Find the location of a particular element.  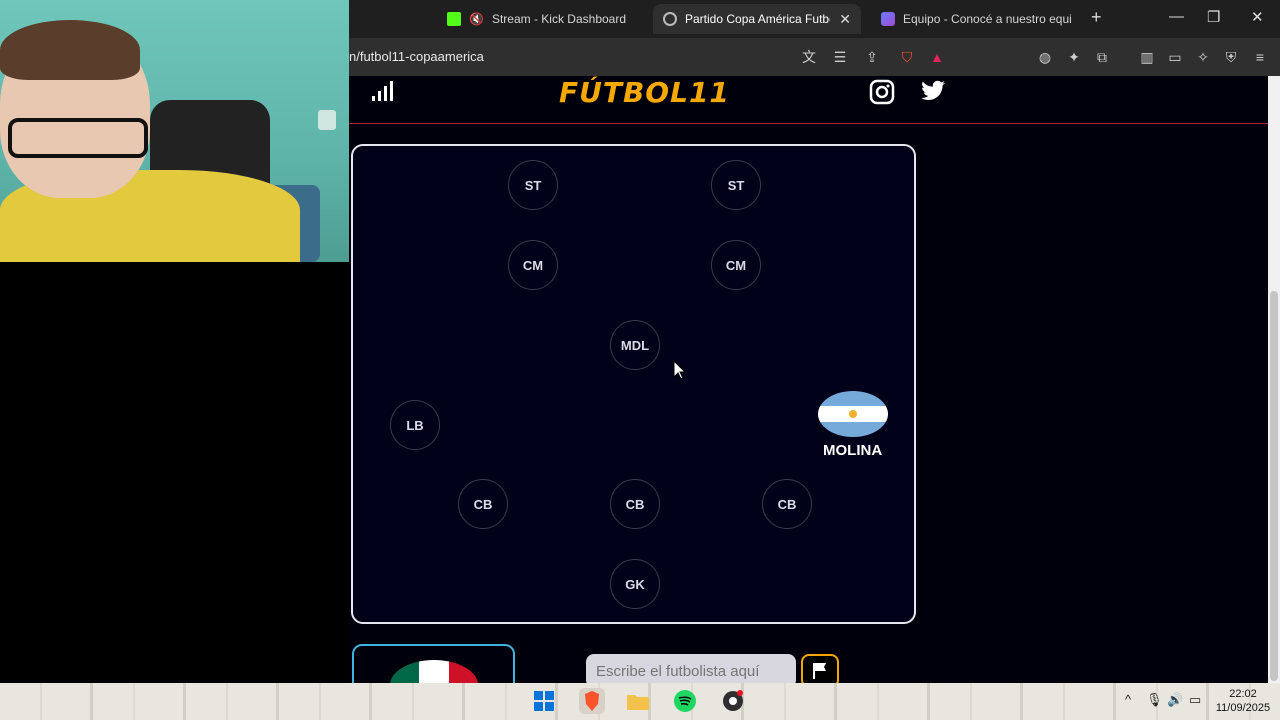

brave-shields-icon: ⛉ is located at coordinates (907, 57).